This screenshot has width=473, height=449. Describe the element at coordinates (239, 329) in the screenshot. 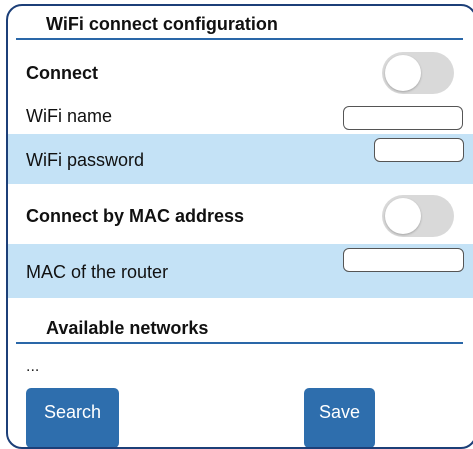

I see `section-title-available-networks: Available networks` at that location.